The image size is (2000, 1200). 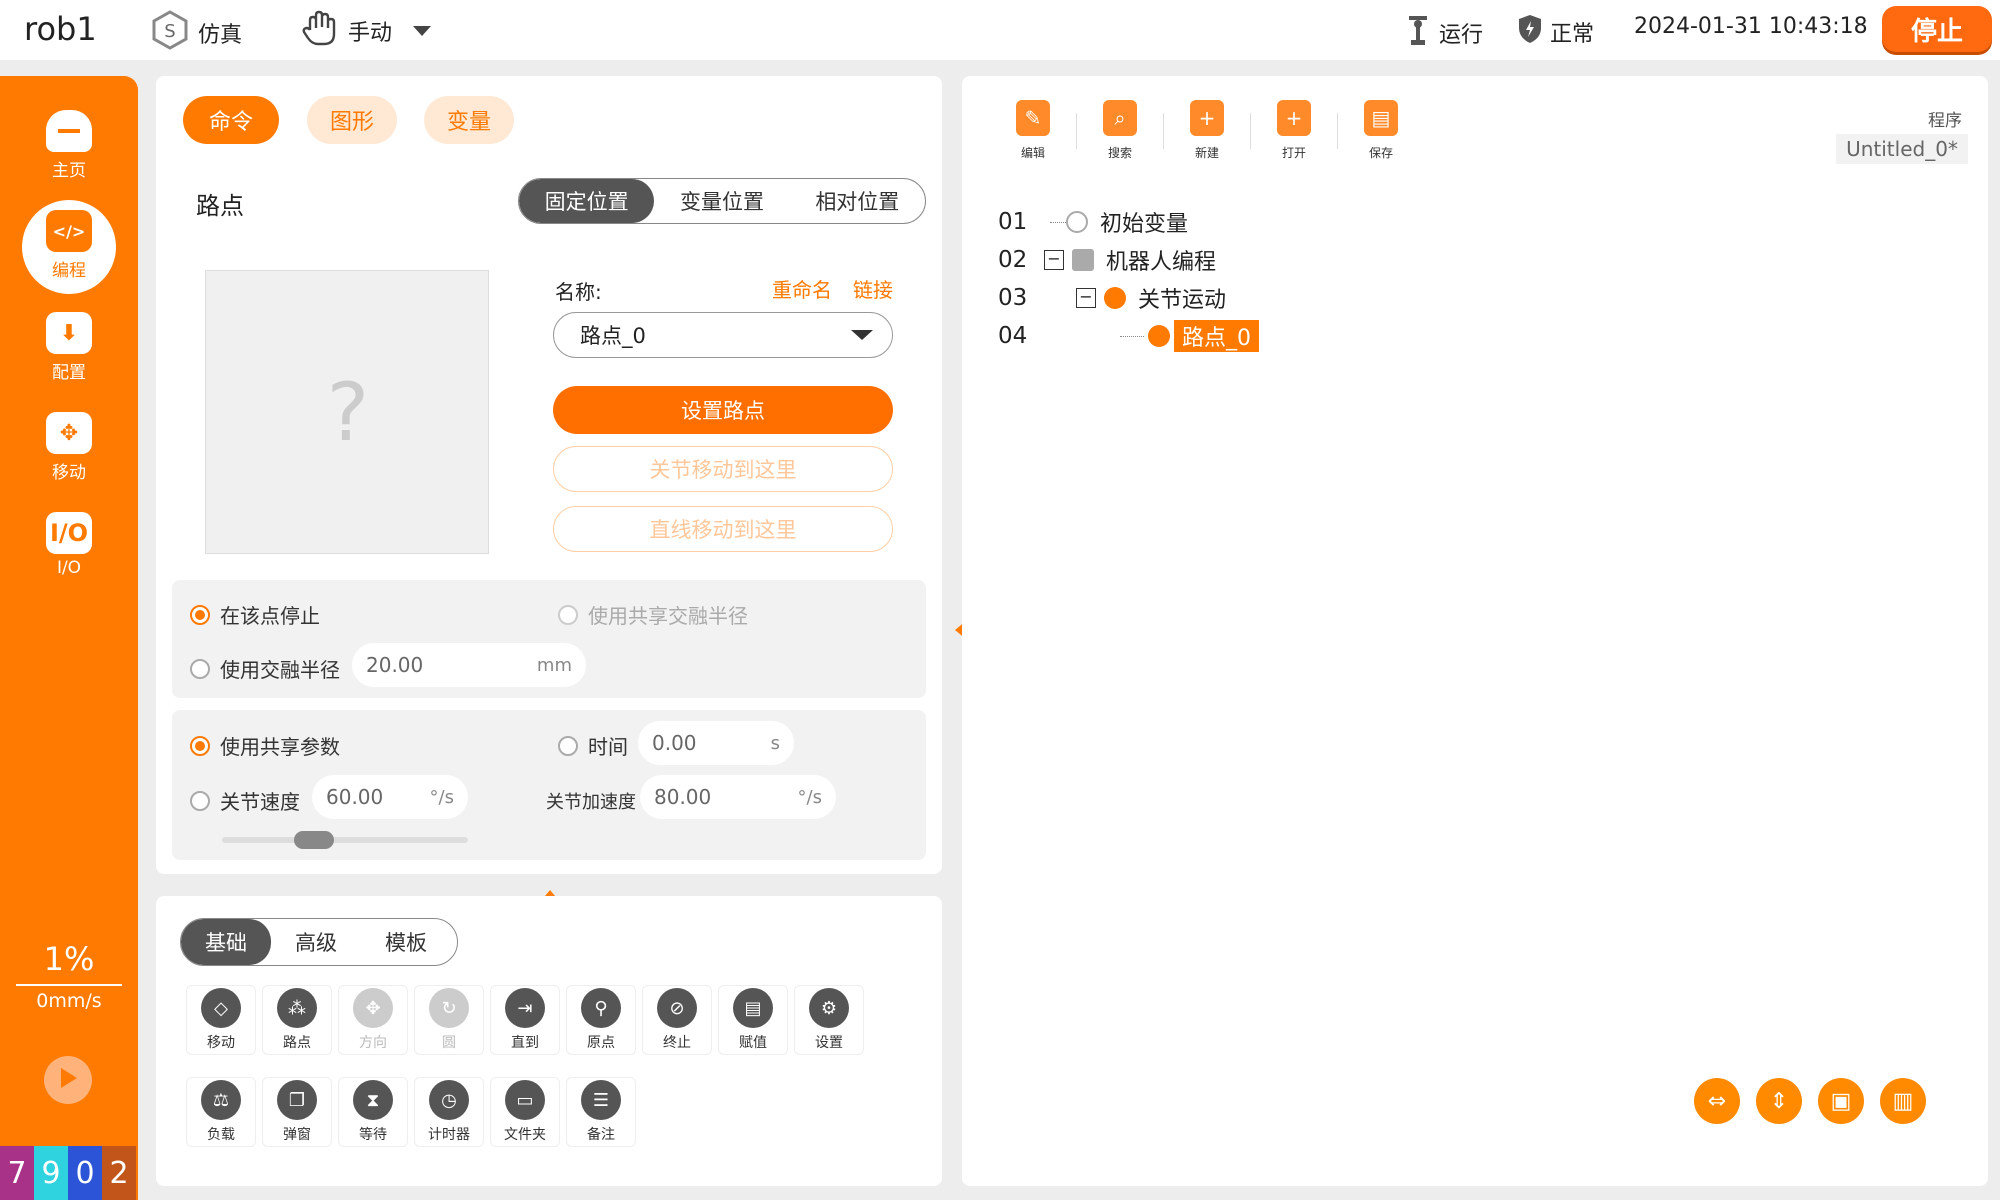 What do you see at coordinates (1093, 222) in the screenshot?
I see `tree-node-initial-vars: 01 初始变量` at bounding box center [1093, 222].